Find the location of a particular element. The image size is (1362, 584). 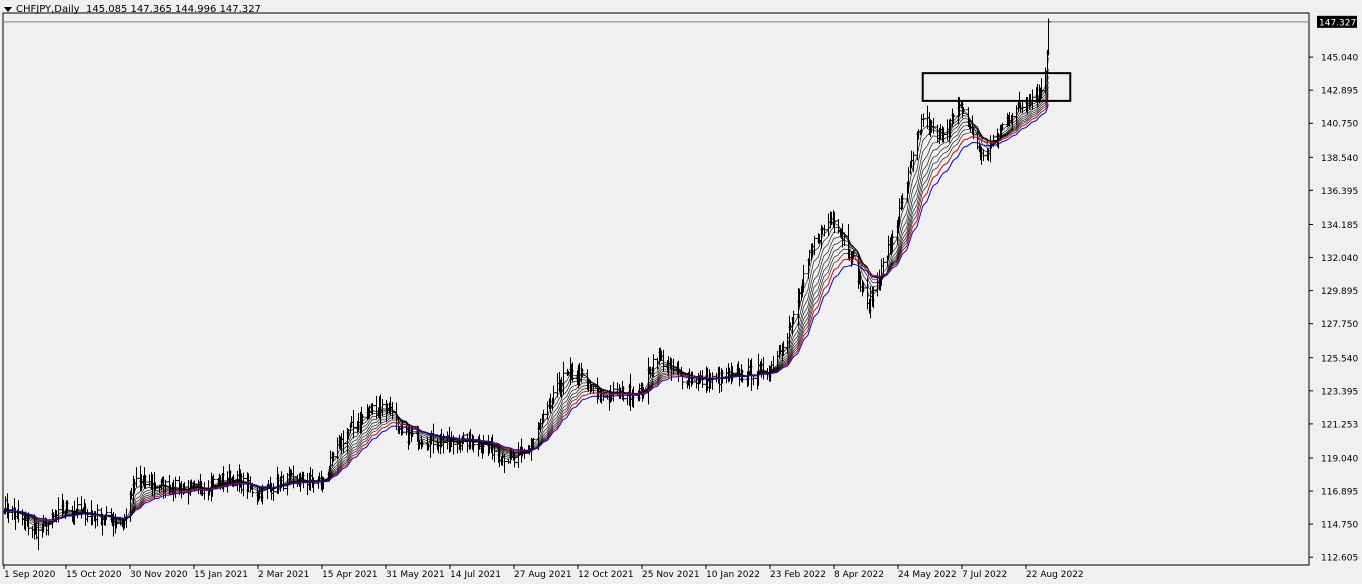

y-tick-label: 145.040 is located at coordinates (1339, 59).